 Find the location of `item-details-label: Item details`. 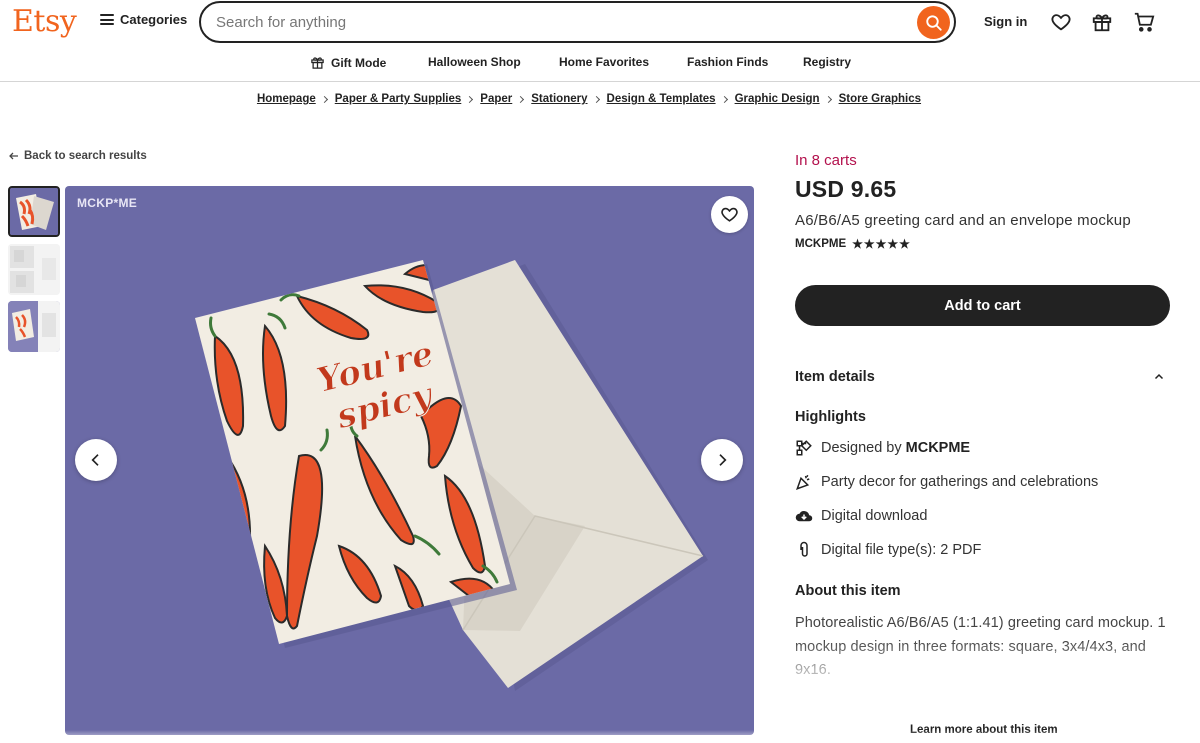

item-details-label: Item details is located at coordinates (835, 377).